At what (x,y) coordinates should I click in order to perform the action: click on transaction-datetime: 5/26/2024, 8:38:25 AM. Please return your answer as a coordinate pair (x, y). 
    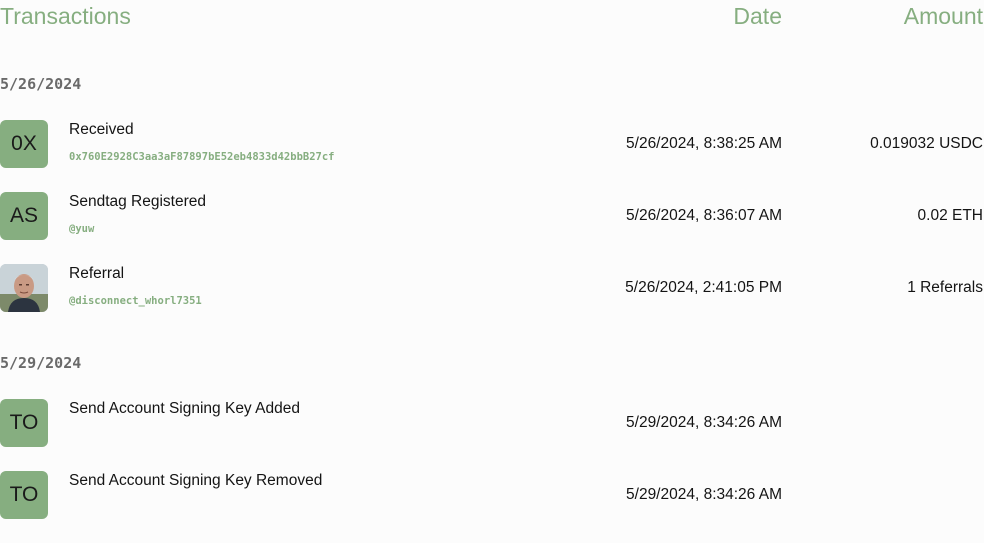
    Looking at the image, I should click on (704, 143).